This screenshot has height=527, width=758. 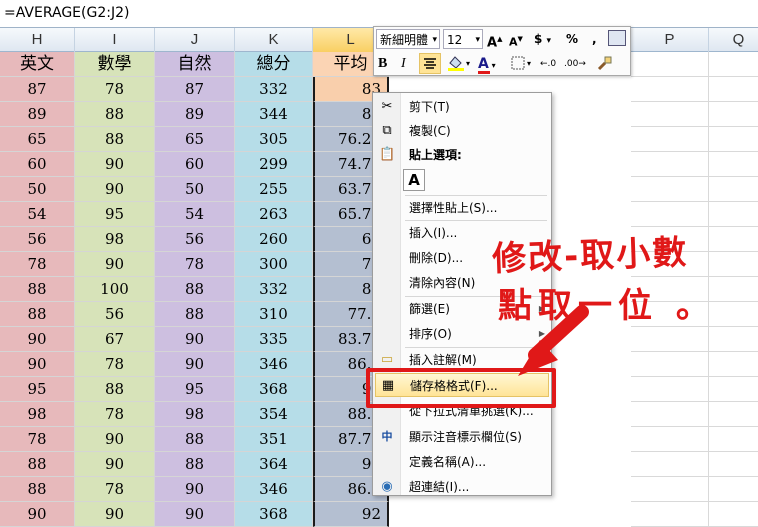 I want to click on cell-i-16: 90, so click(x=115, y=439).